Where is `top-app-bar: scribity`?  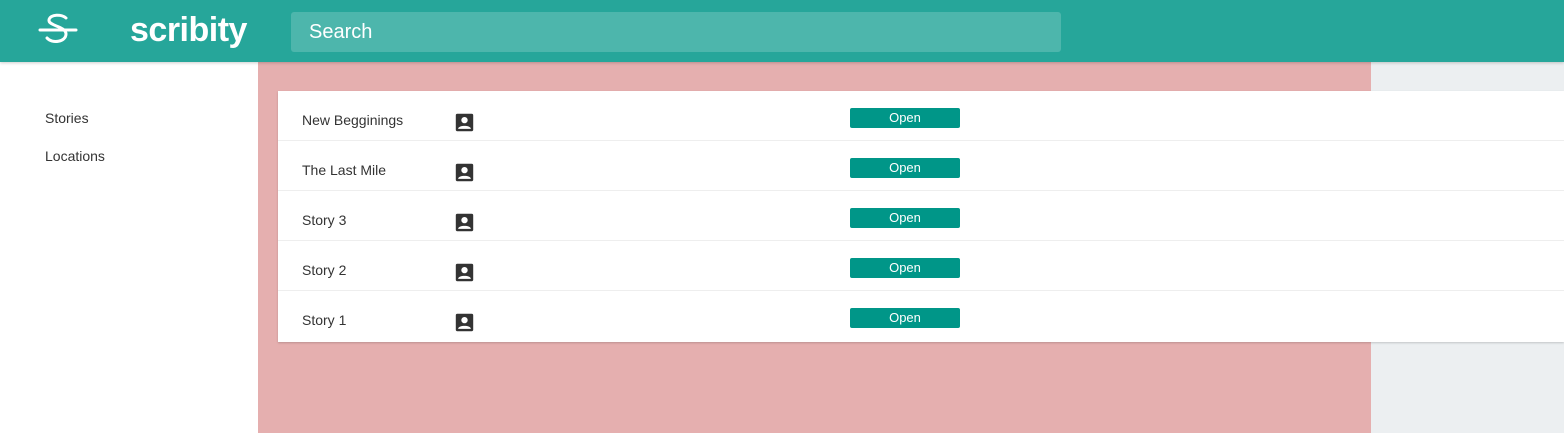
top-app-bar: scribity is located at coordinates (782, 31).